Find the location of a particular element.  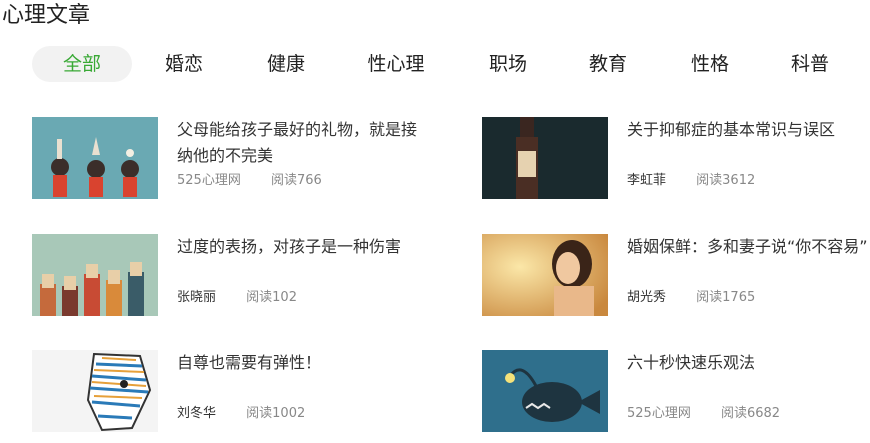

article-card: 关于抑郁症的基本常识与误区 李虹菲 阅读3612 is located at coordinates (676, 159).